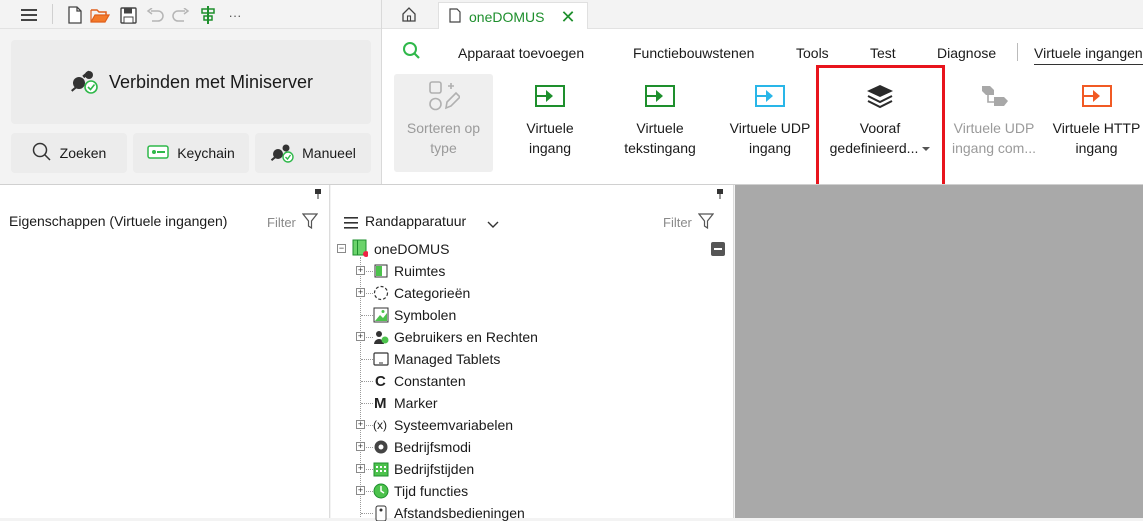  Describe the element at coordinates (677, 222) in the screenshot. I see `periphery-filter-label: Filter` at that location.